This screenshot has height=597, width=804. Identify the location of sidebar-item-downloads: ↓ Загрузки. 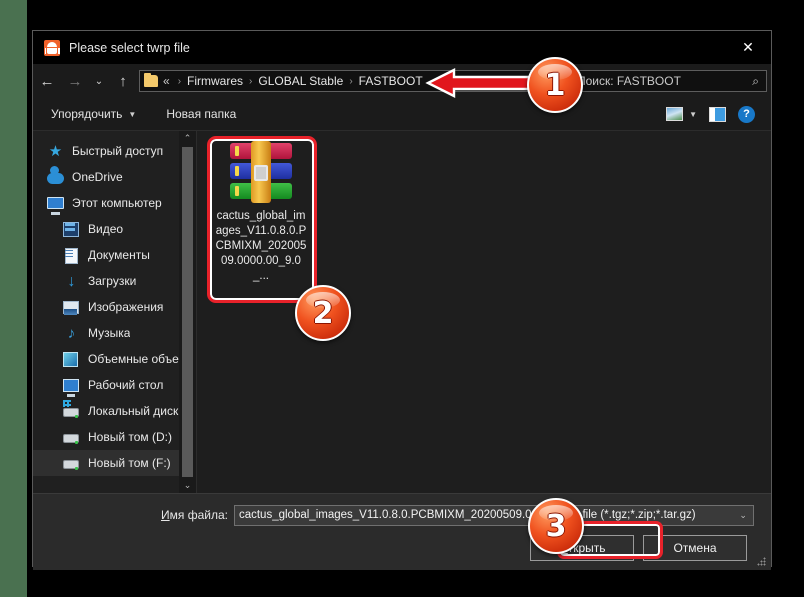
(106, 281).